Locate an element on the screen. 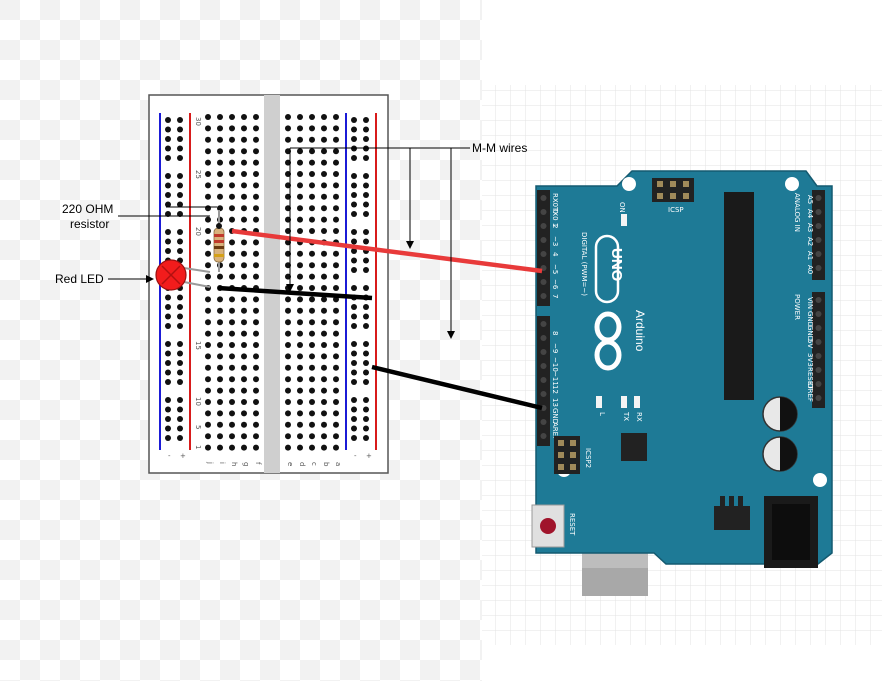 This screenshot has height=681, width=882. analog-pin-label: A5 is located at coordinates (810, 199).